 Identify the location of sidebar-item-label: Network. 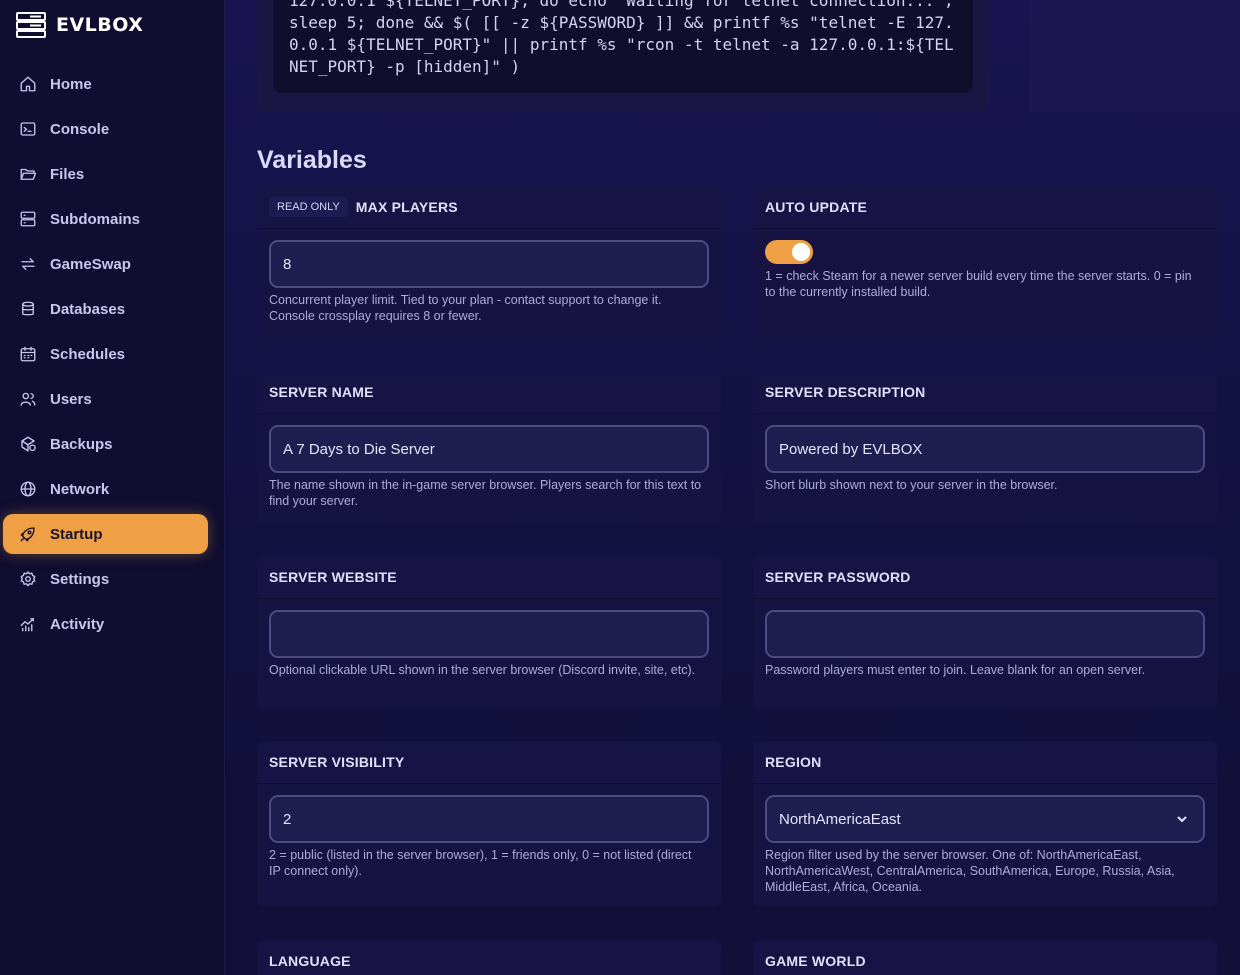
(80, 489).